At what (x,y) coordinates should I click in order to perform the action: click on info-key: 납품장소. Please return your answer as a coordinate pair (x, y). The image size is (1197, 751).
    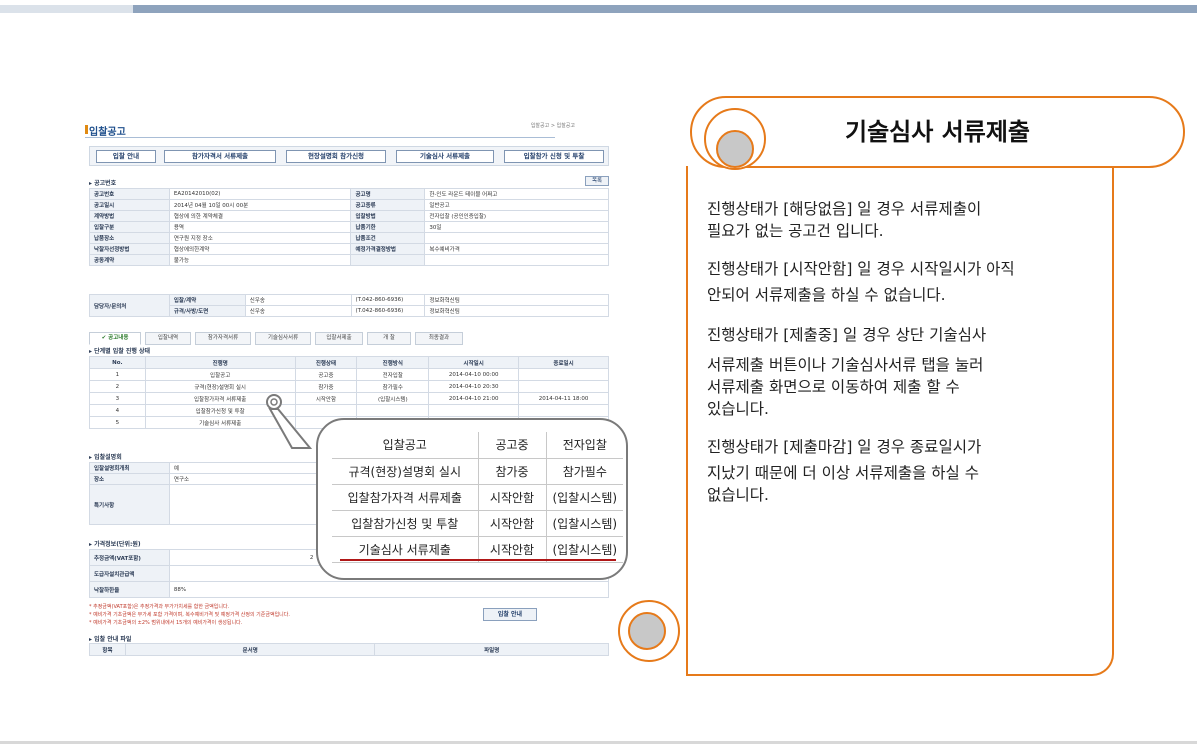
    Looking at the image, I should click on (129, 238).